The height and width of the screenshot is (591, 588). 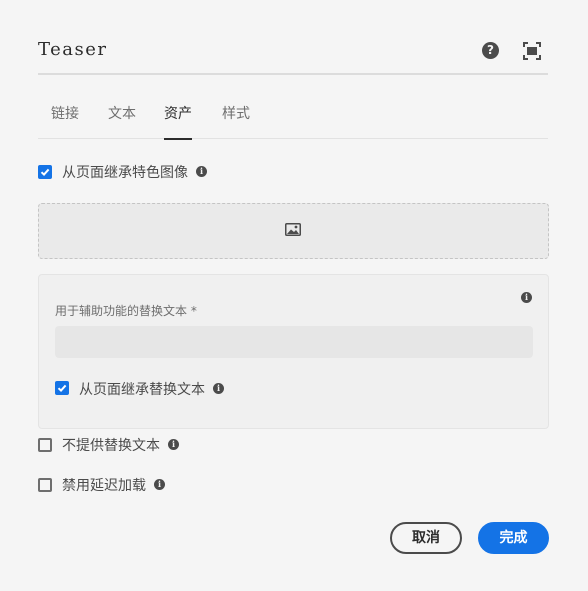 I want to click on disable-lazy-checkbox, so click(x=45, y=485).